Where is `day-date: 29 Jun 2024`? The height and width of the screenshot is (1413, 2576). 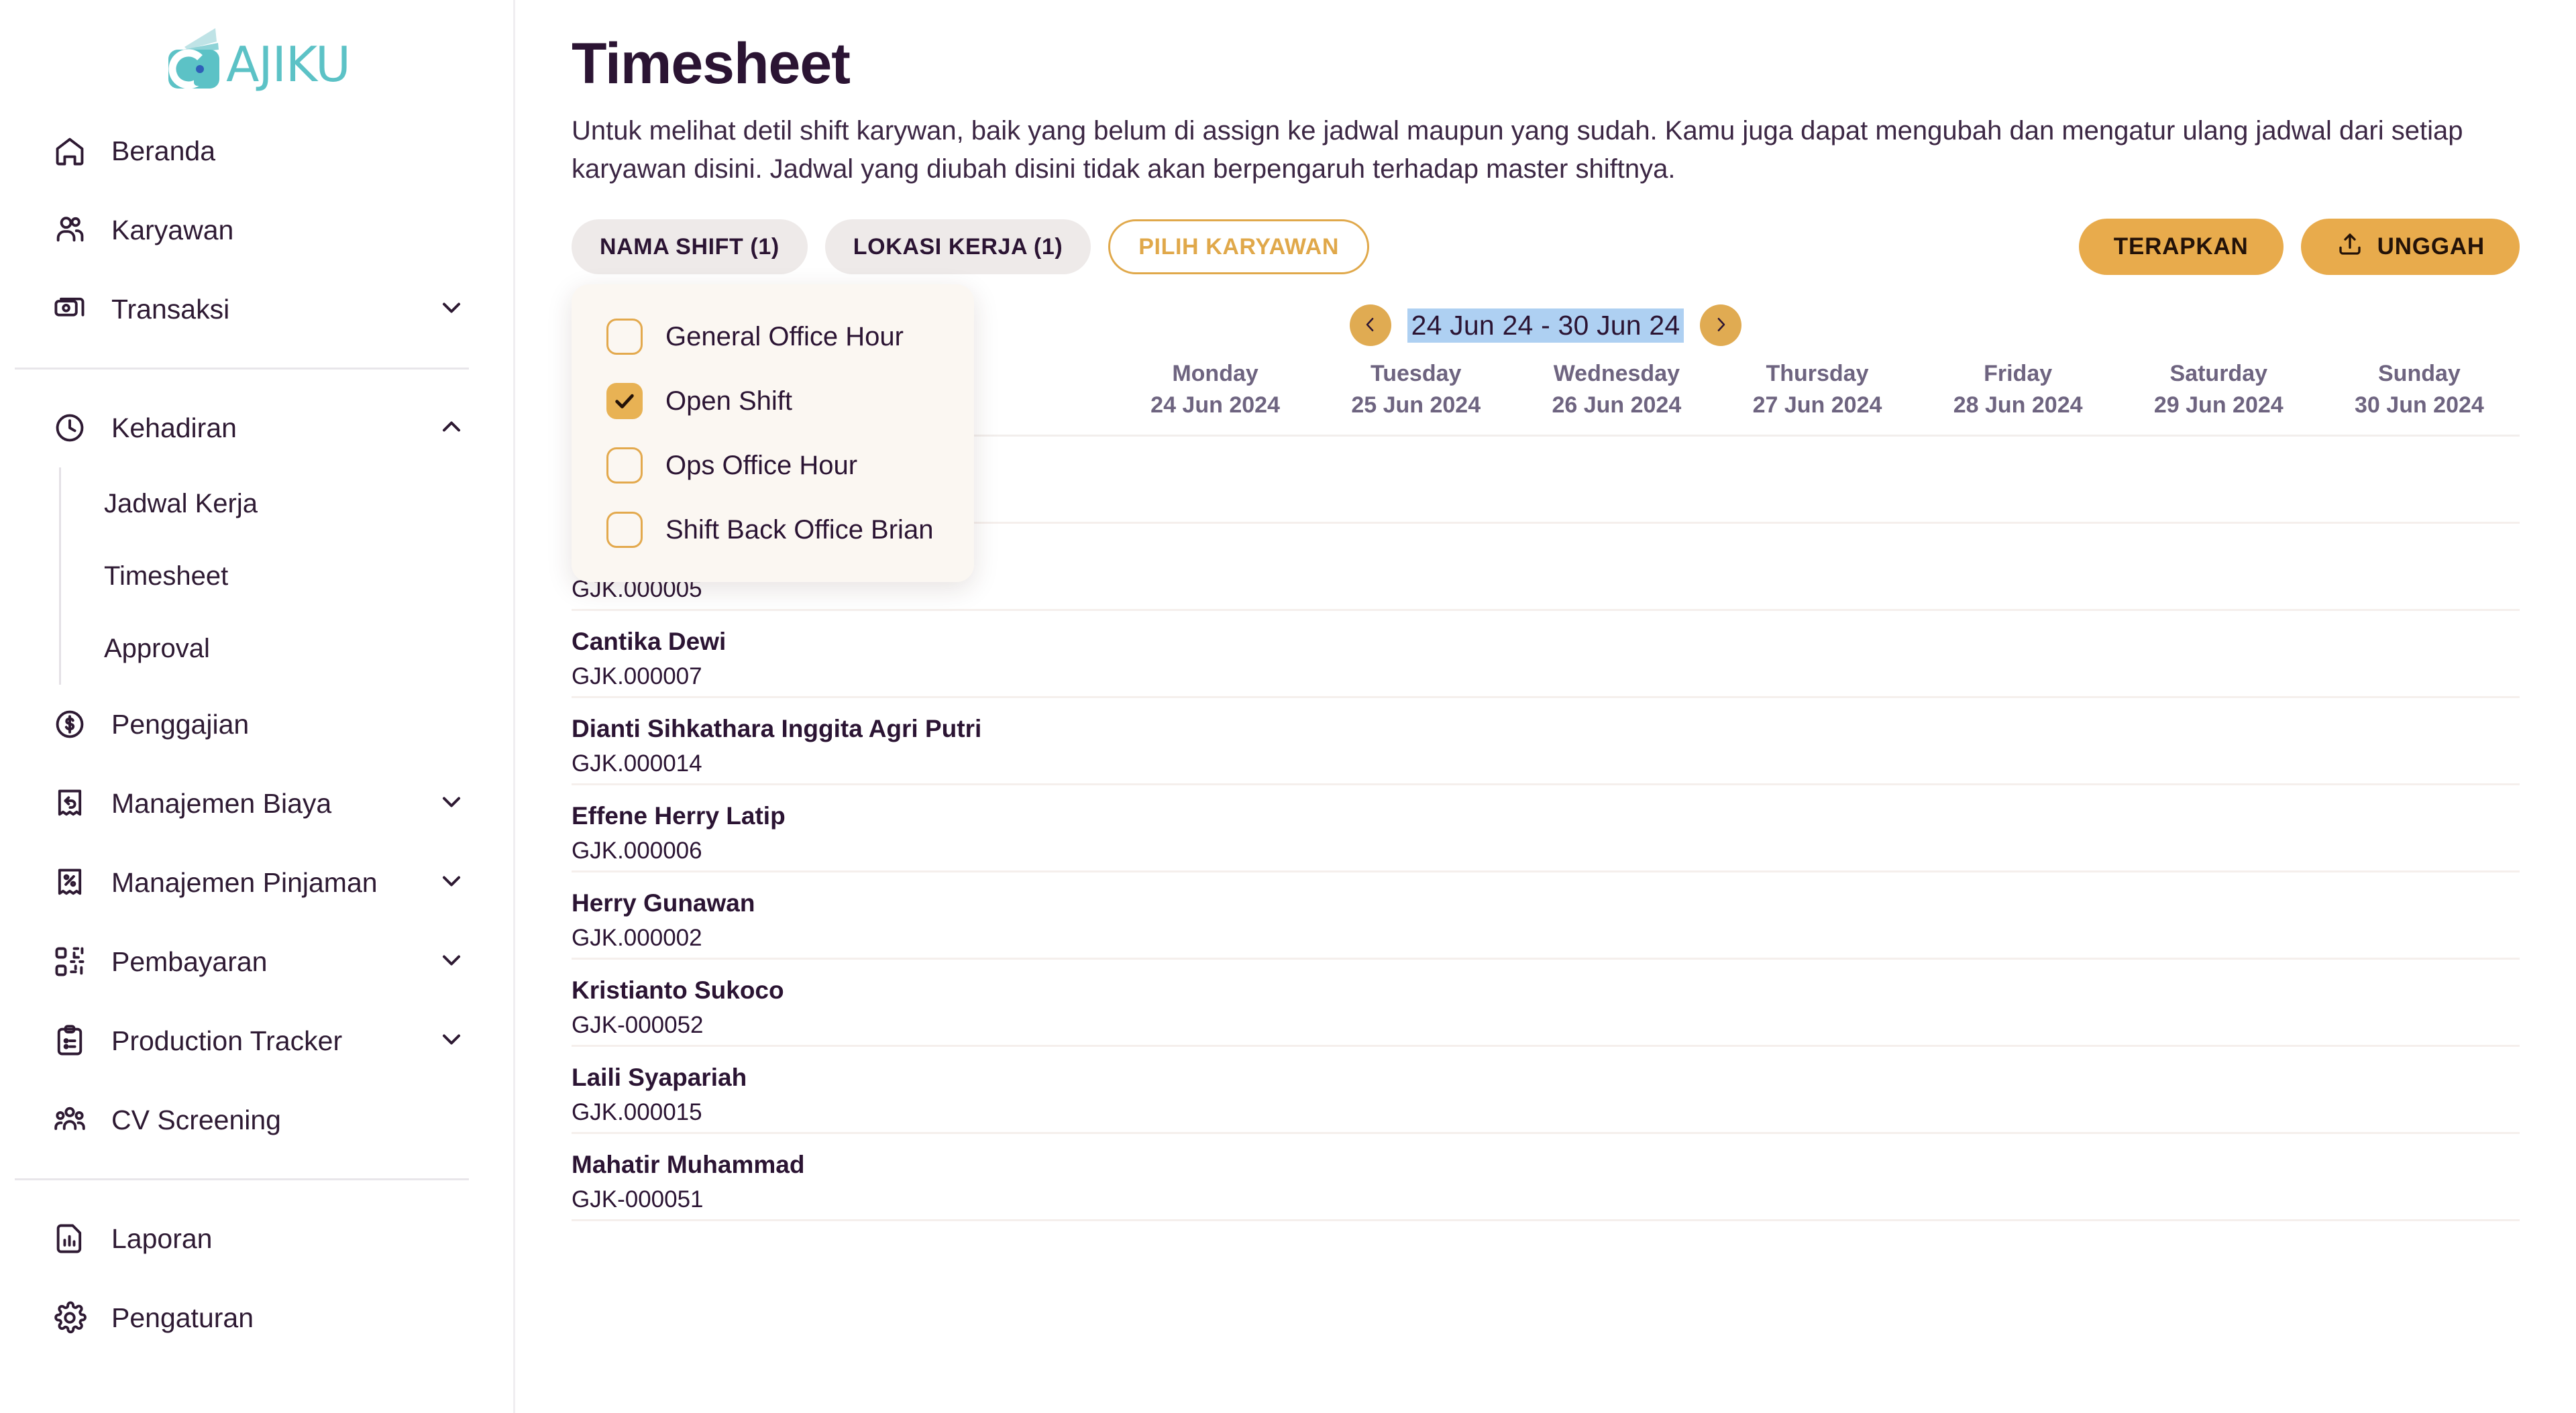
day-date: 29 Jun 2024 is located at coordinates (2218, 405).